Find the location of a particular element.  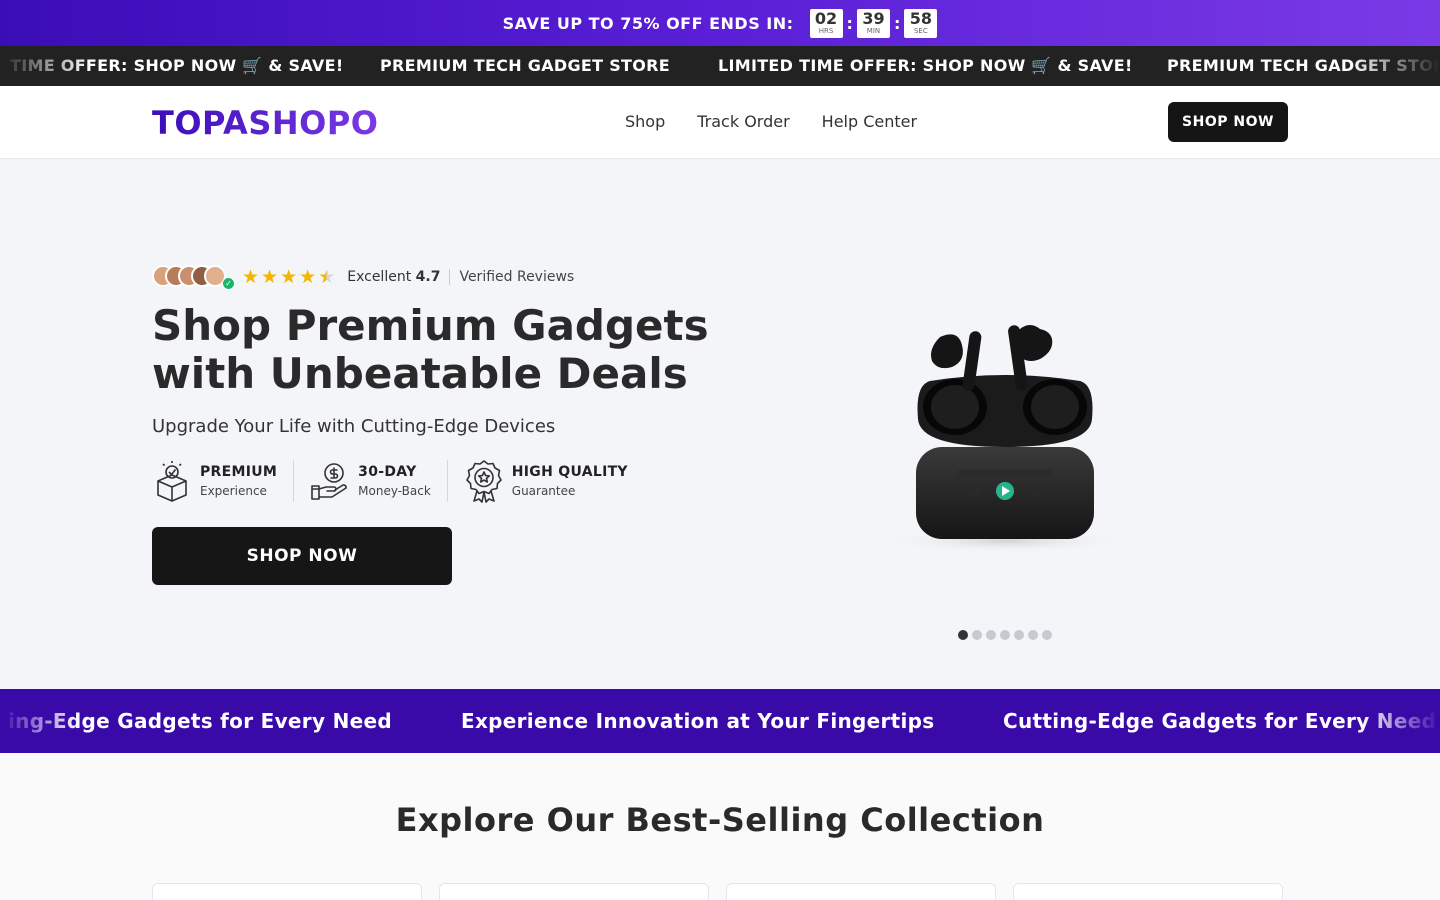

main-nav: Shop Track Order Help Center is located at coordinates (771, 121).